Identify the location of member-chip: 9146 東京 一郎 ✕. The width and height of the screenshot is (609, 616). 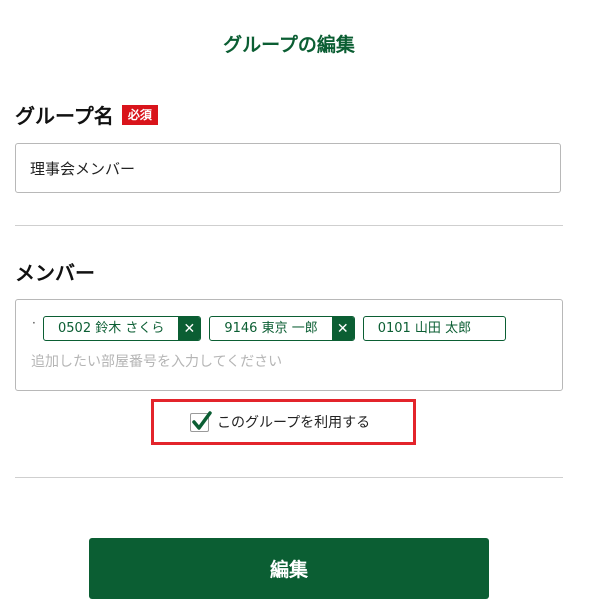
(282, 328).